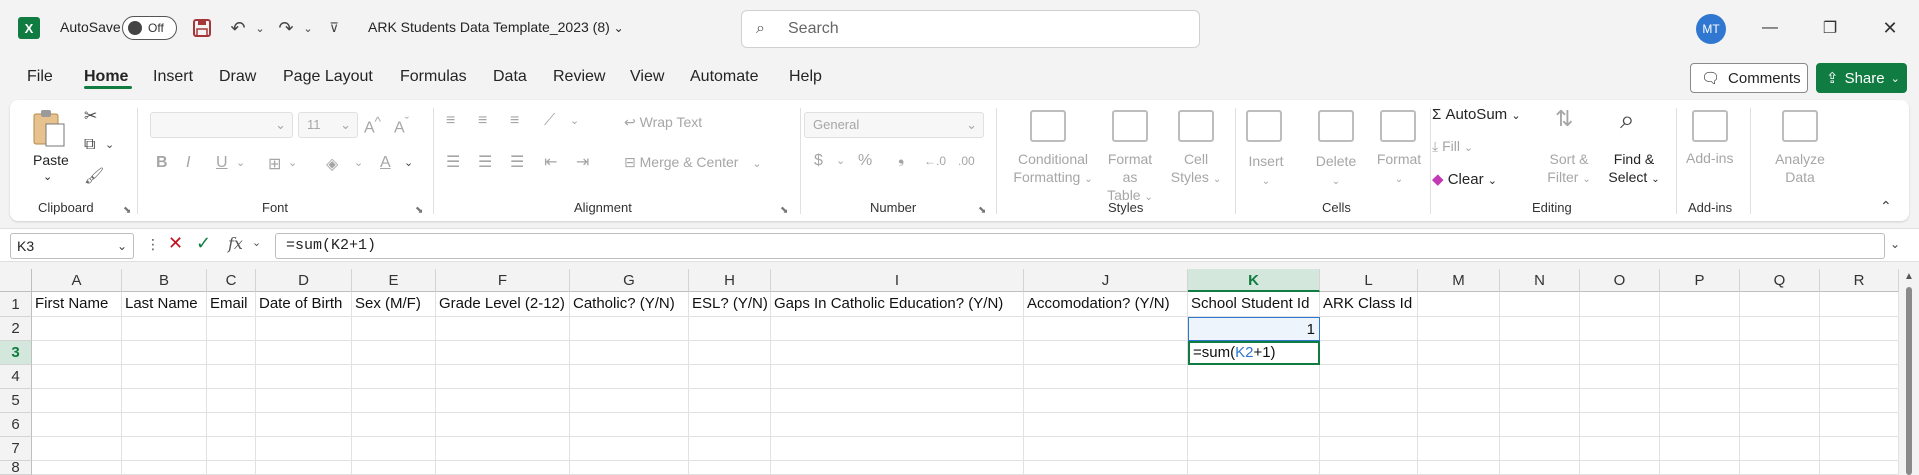  Describe the element at coordinates (1106, 377) in the screenshot. I see `cell-j4` at that location.